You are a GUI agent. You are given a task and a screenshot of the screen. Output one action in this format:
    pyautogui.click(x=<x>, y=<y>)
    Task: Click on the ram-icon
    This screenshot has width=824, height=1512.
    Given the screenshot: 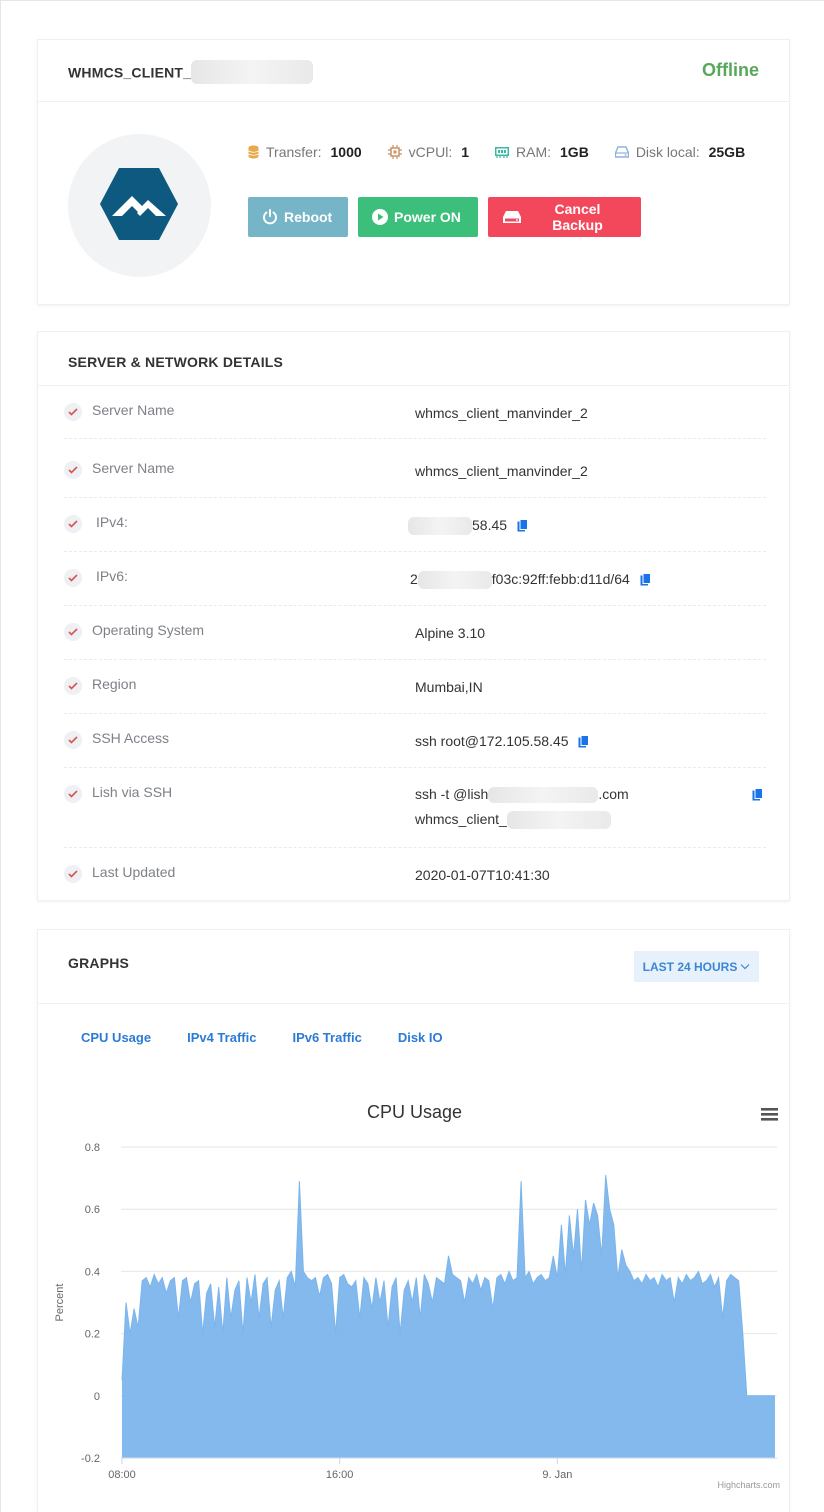 What is the action you would take?
    pyautogui.click(x=502, y=152)
    